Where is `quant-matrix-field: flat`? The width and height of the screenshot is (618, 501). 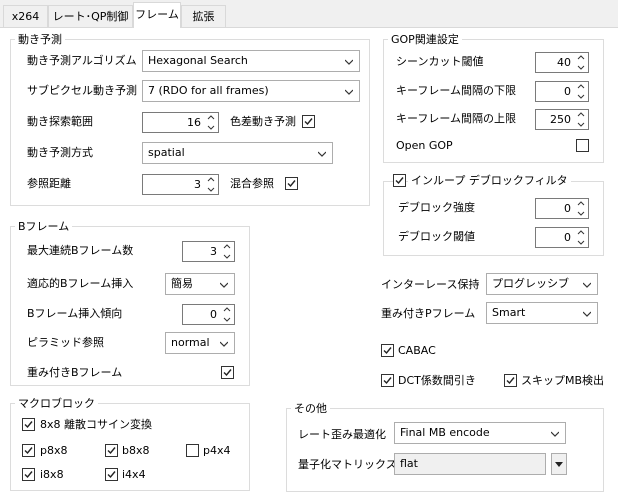
quant-matrix-field: flat is located at coordinates (470, 464).